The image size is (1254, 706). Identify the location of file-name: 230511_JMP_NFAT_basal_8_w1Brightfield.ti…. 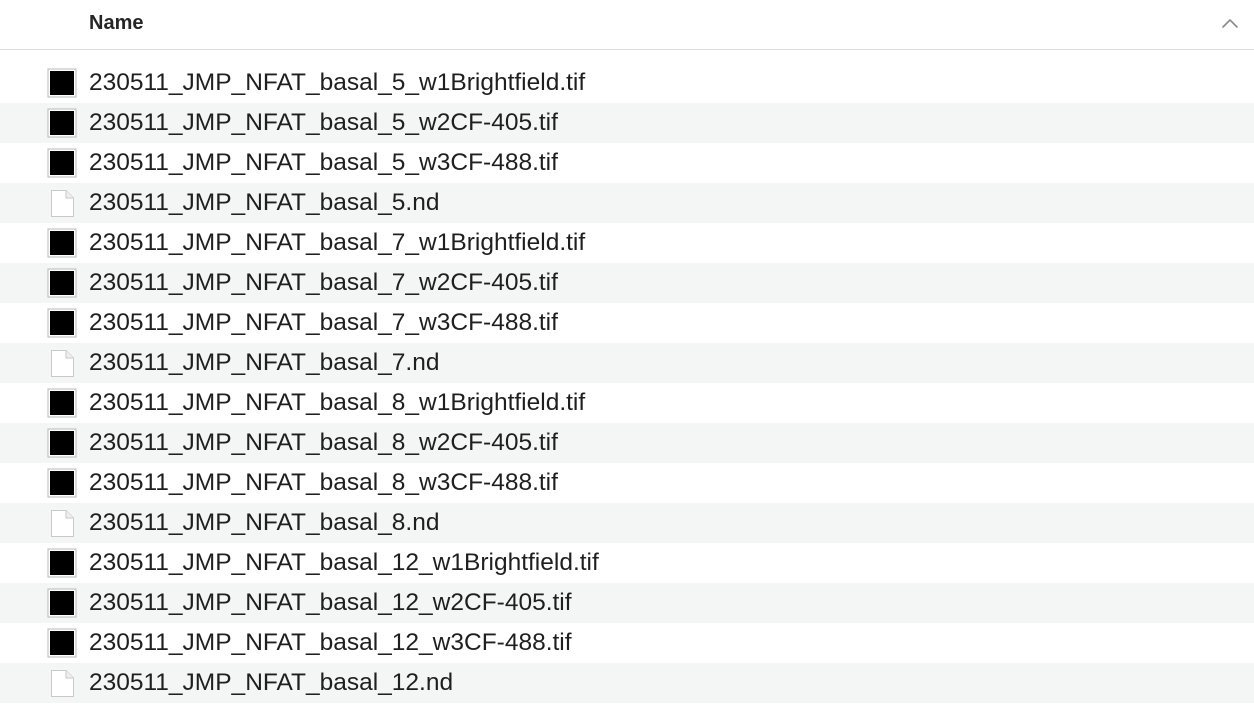
(337, 403).